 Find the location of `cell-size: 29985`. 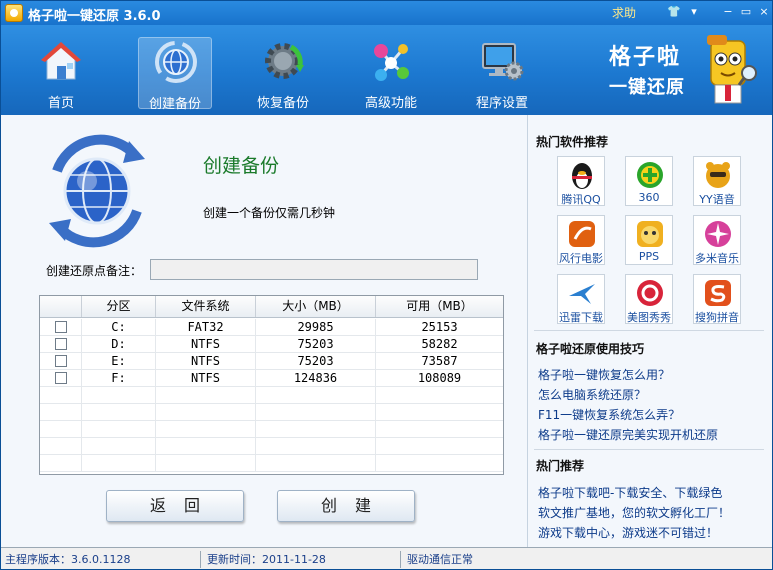

cell-size: 29985 is located at coordinates (316, 327).